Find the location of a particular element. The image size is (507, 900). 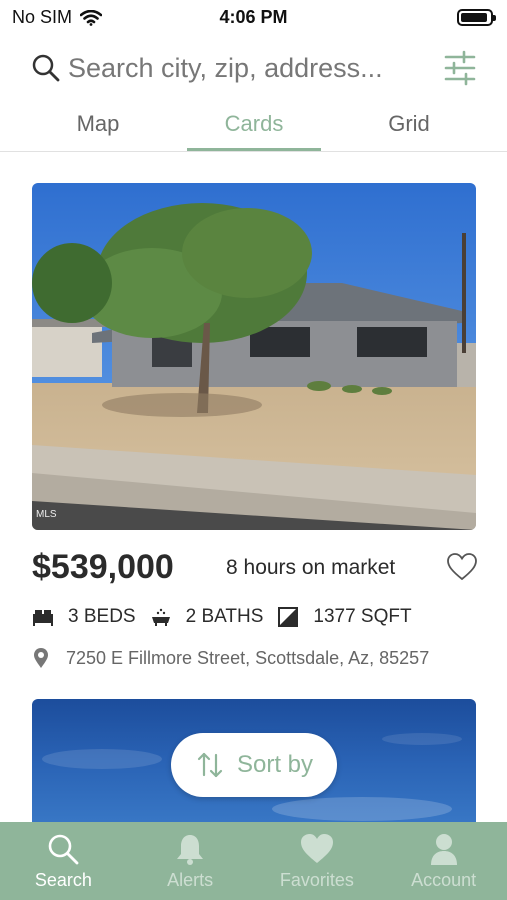

nav-item-account: Account is located at coordinates (443, 861).